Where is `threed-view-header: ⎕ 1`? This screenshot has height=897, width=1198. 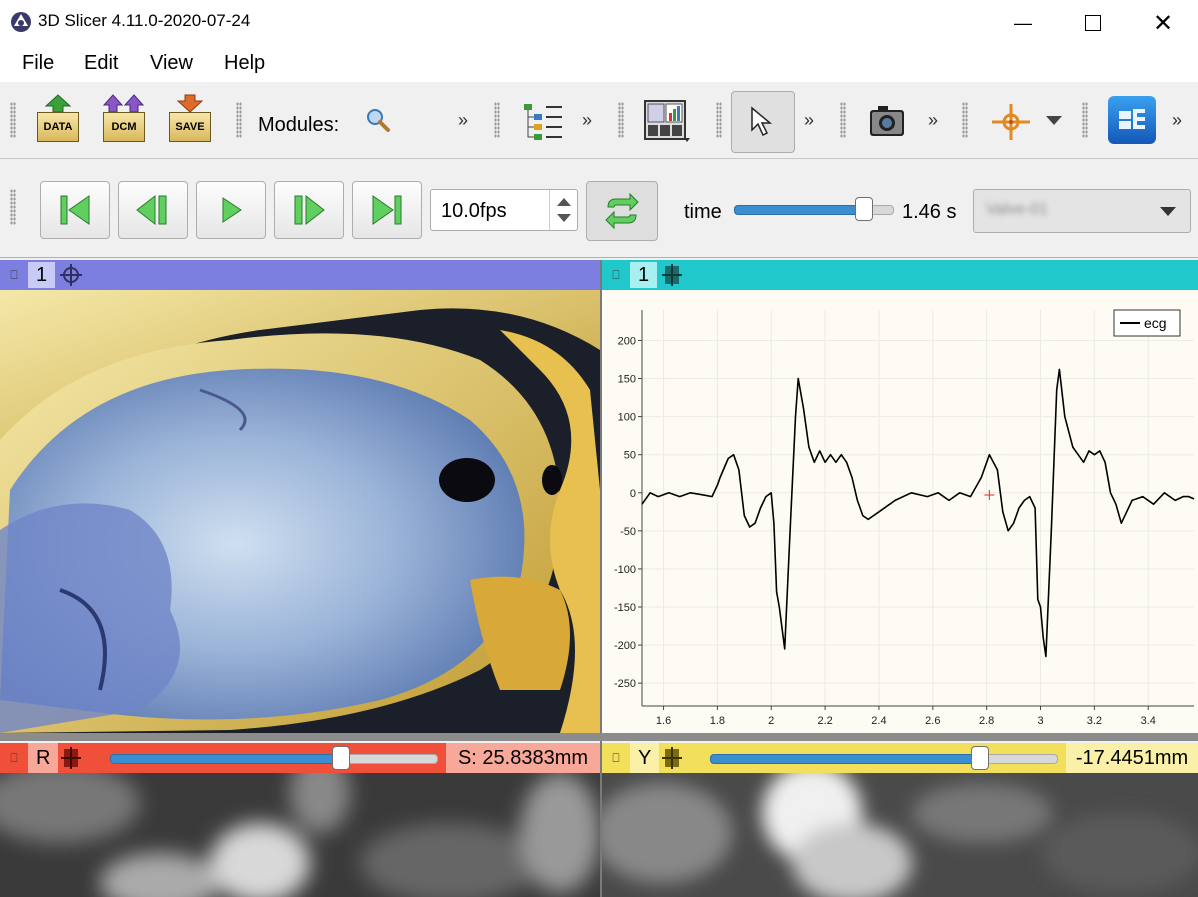 threed-view-header: ⎕ 1 is located at coordinates (300, 275).